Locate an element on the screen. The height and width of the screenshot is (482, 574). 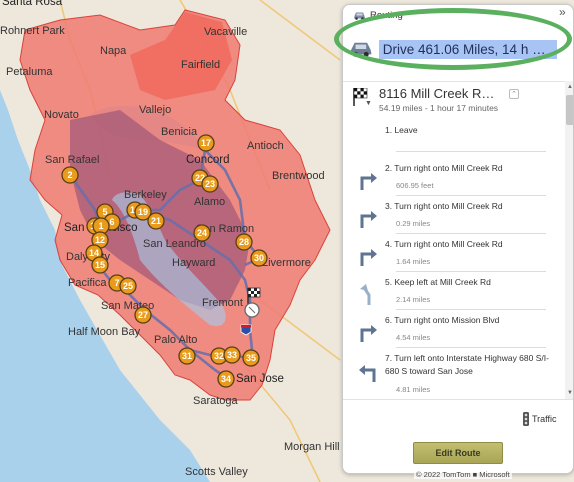
stop-marker-label: 27 is located at coordinates (143, 315).